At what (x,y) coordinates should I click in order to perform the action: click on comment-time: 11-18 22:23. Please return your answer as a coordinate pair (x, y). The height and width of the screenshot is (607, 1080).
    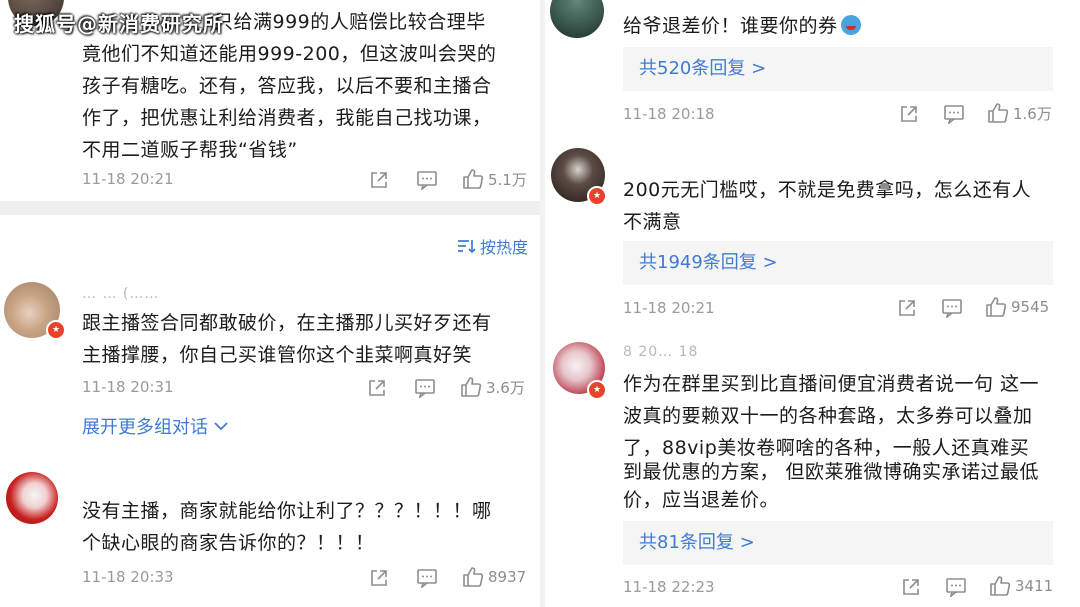
    Looking at the image, I should click on (669, 587).